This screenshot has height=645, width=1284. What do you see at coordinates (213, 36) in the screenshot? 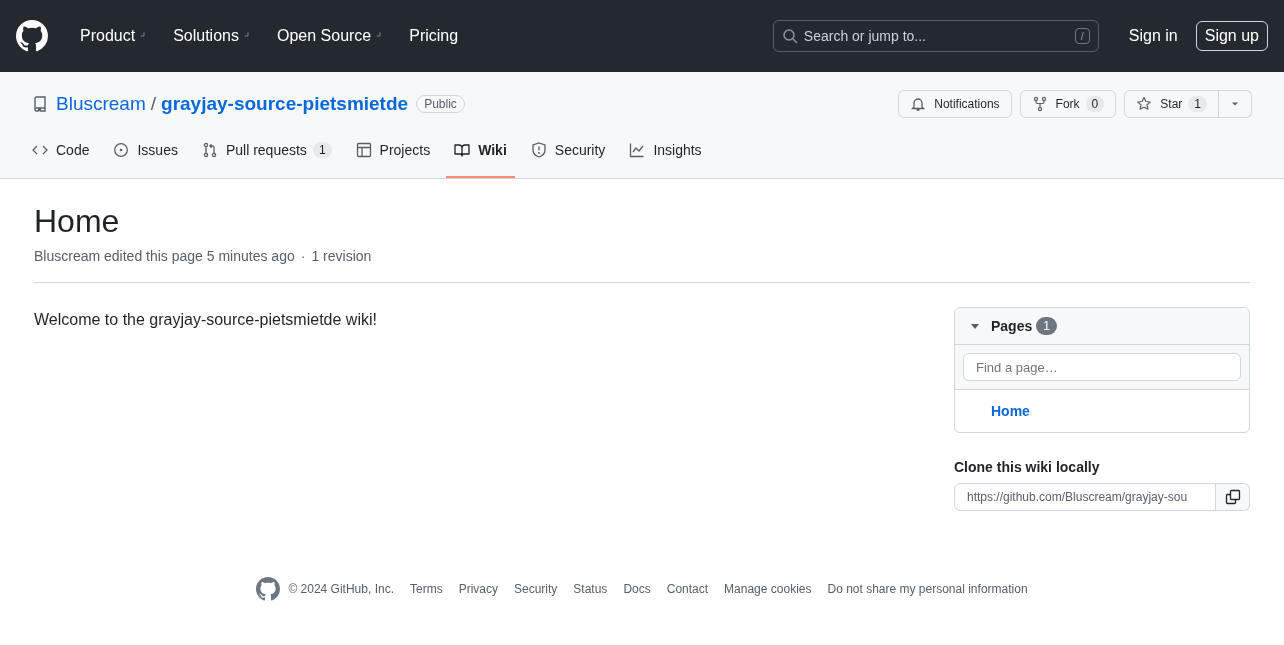
I see `nav-menu-item: Solutions` at bounding box center [213, 36].